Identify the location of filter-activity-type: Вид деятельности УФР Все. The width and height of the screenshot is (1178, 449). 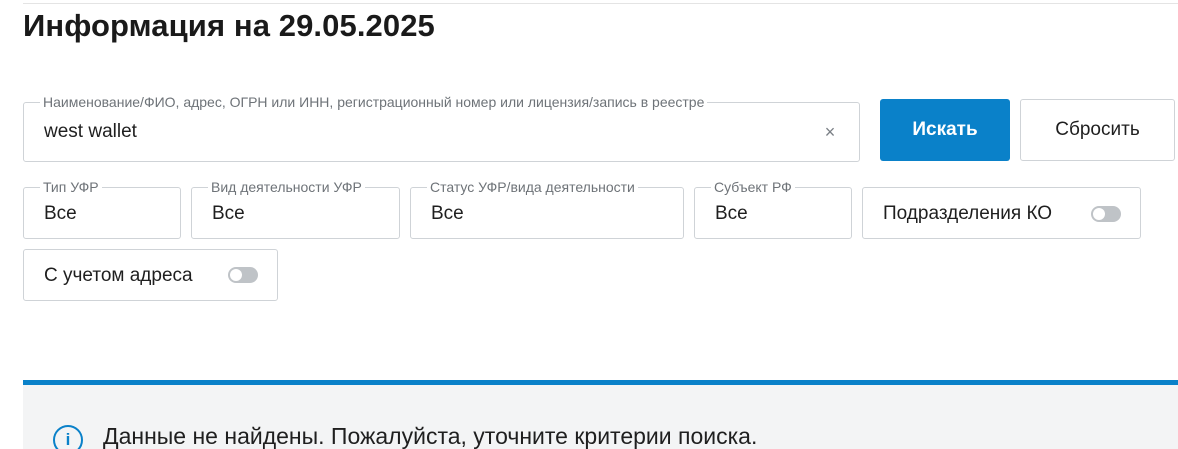
(295, 209).